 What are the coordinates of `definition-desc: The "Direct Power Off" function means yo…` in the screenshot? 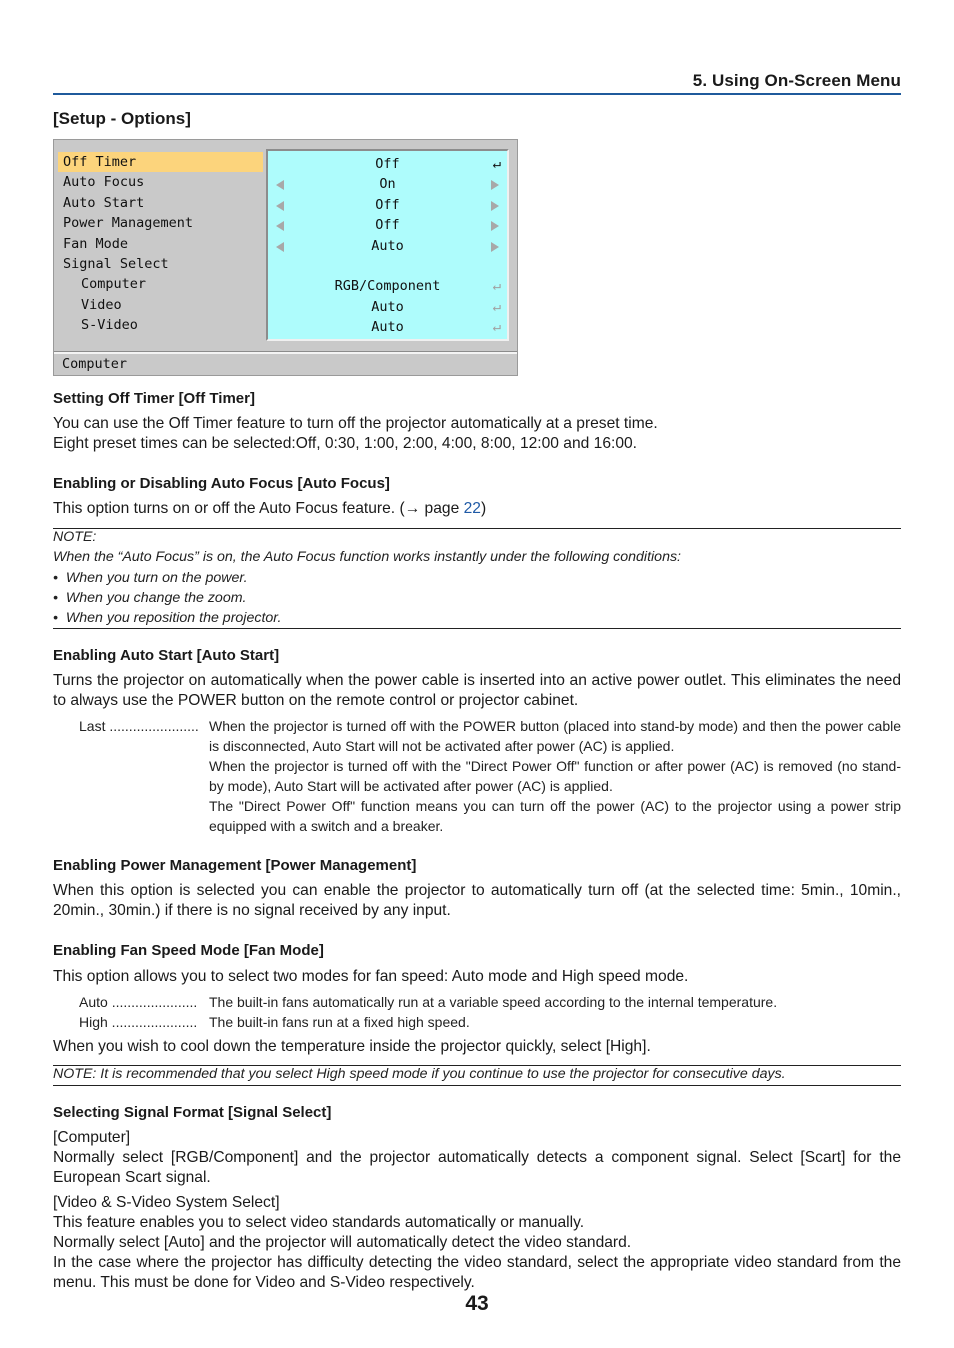 It's located at (555, 816).